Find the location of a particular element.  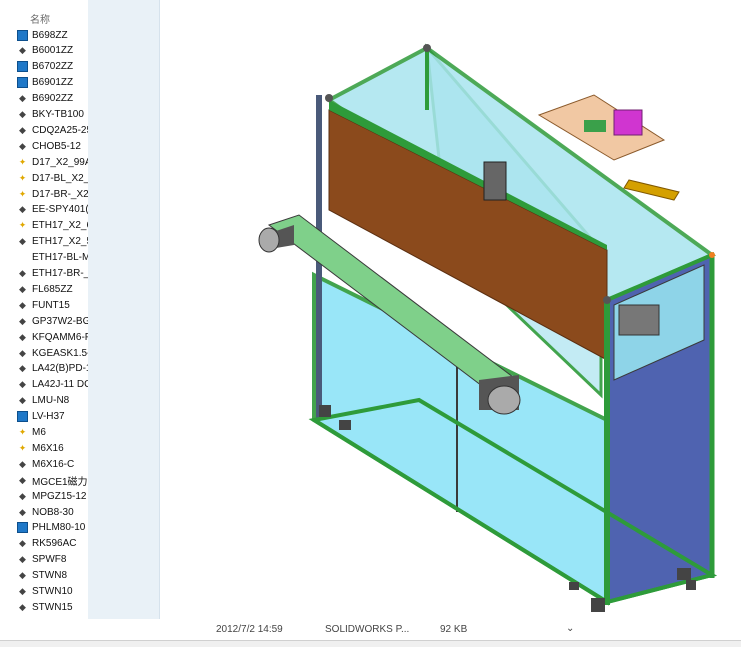

file-list-item: ◆ CDQ2A25-25 is located at coordinates (52, 130).